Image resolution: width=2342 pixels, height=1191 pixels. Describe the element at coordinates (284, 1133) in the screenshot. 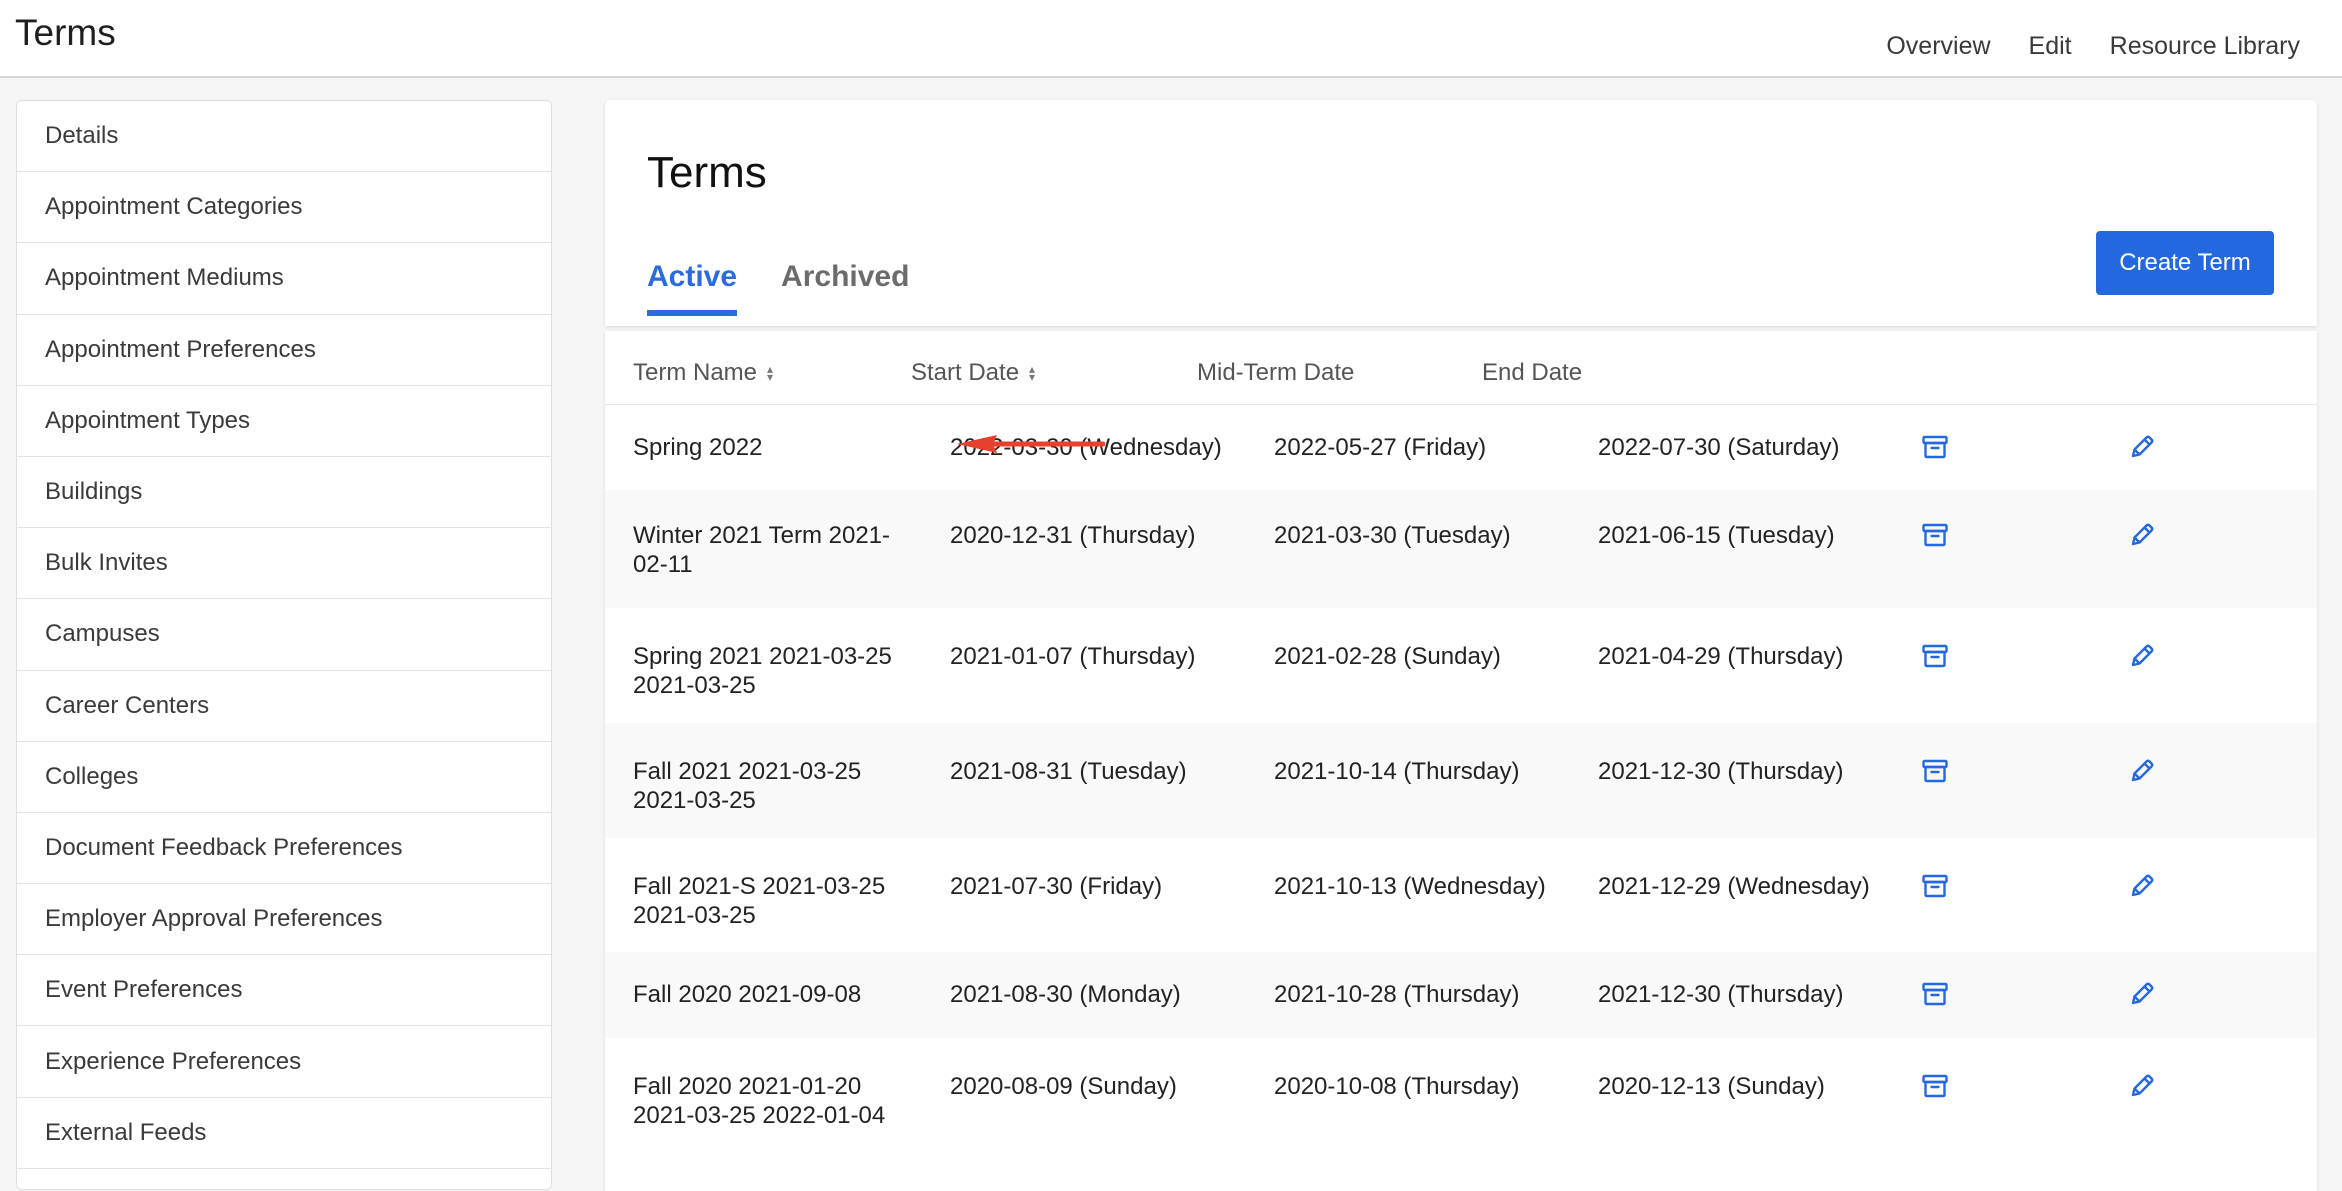

I see `sidebar-item-external-feeds: External Feeds` at that location.